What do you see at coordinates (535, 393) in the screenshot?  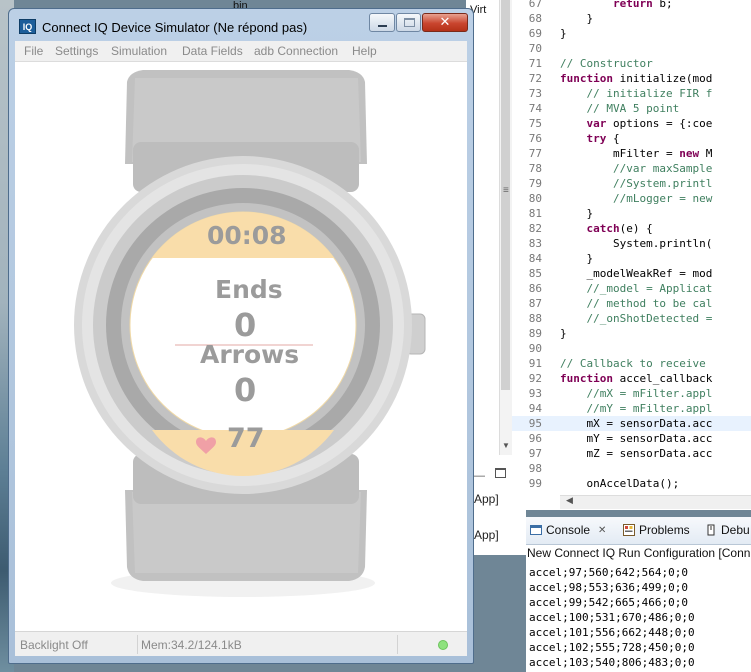 I see `line-number: 93` at bounding box center [535, 393].